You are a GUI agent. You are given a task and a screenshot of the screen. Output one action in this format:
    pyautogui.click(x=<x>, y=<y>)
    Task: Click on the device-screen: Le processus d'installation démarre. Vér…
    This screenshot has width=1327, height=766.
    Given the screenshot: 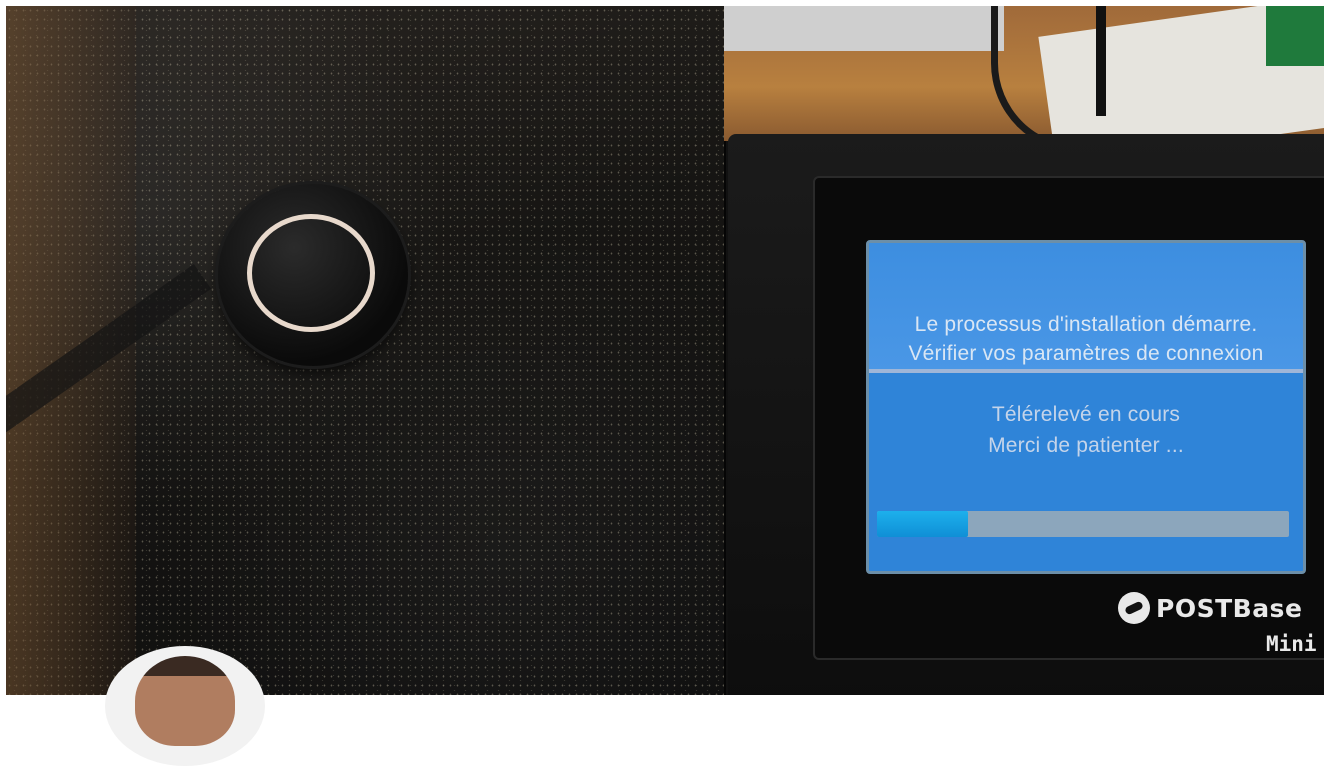 What is the action you would take?
    pyautogui.click(x=1086, y=407)
    